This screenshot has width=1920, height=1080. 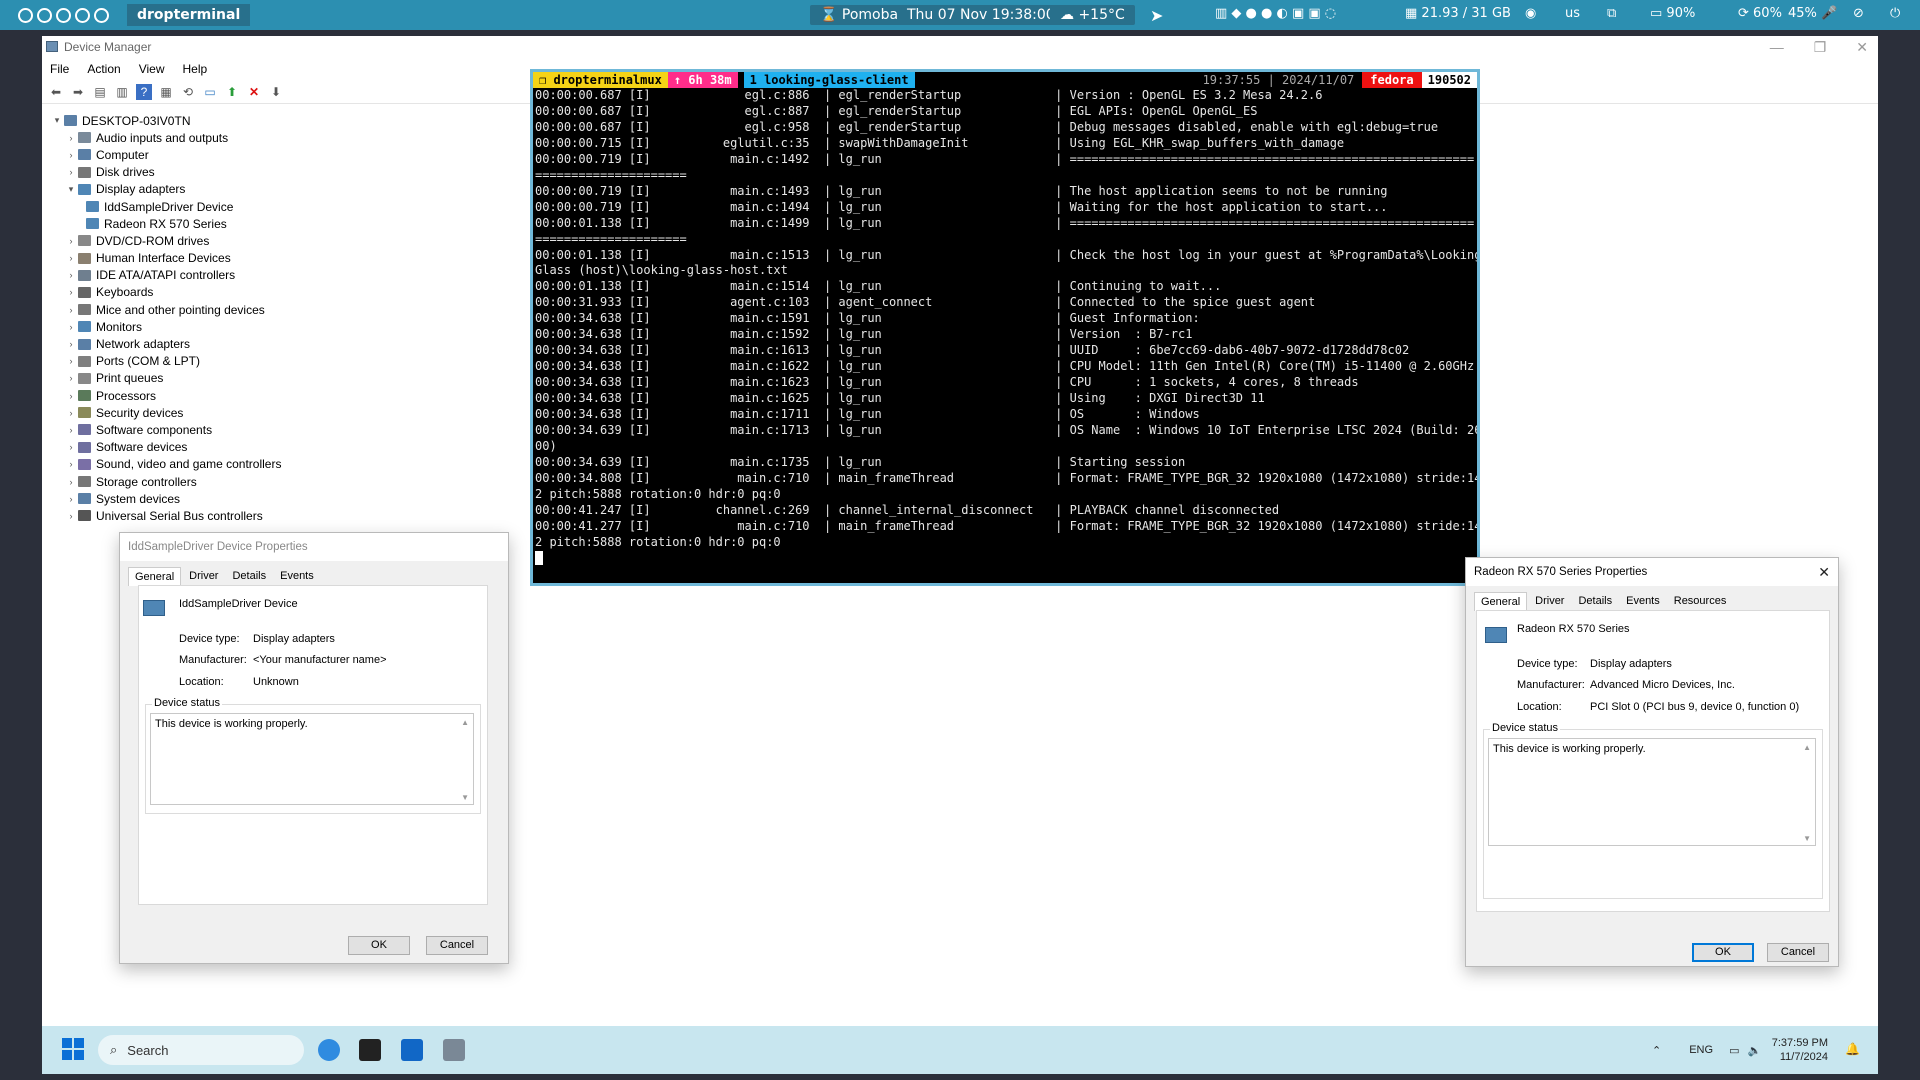 I want to click on weather-widget: ☁ +15°C, so click(x=1092, y=15).